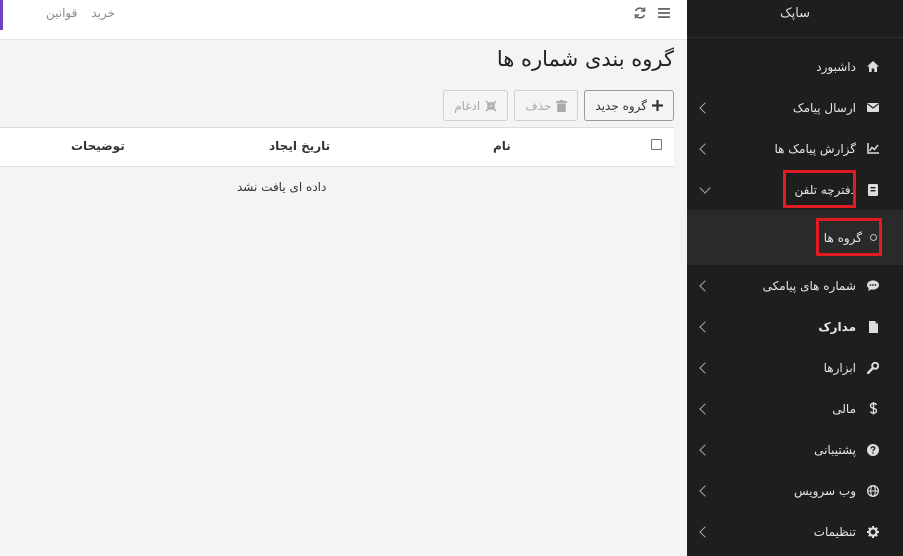 The image size is (903, 556). Describe the element at coordinates (795, 449) in the screenshot. I see `sidebar-item-support: پشتیبانی` at that location.